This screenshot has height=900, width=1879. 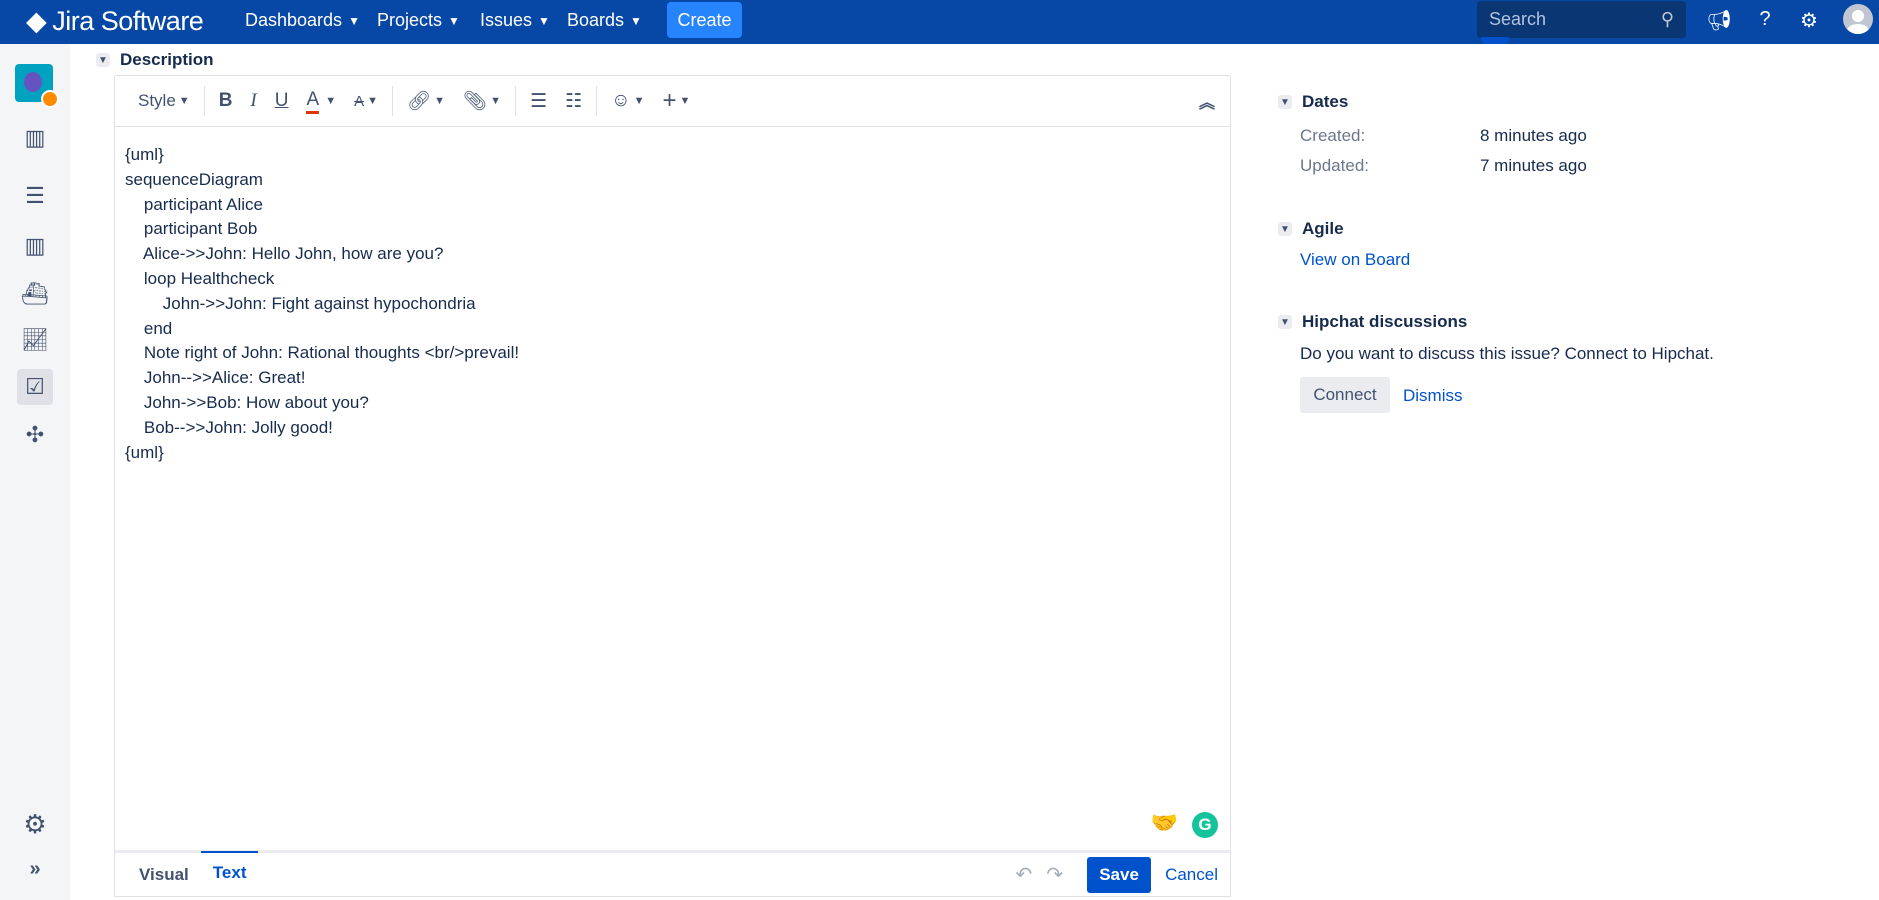 What do you see at coordinates (1667, 19) in the screenshot?
I see `search-icon: ⚲` at bounding box center [1667, 19].